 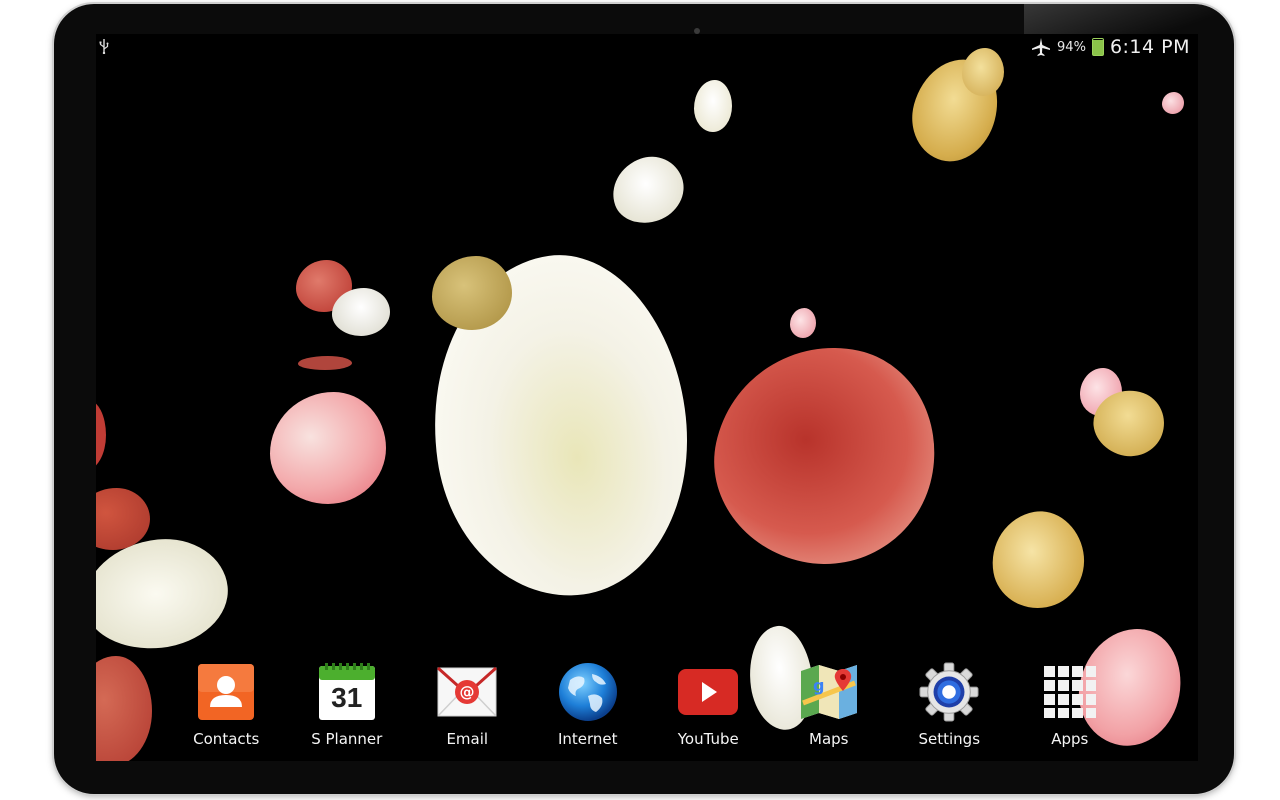 I want to click on petal-gold-lower-right, so click(x=1038, y=560).